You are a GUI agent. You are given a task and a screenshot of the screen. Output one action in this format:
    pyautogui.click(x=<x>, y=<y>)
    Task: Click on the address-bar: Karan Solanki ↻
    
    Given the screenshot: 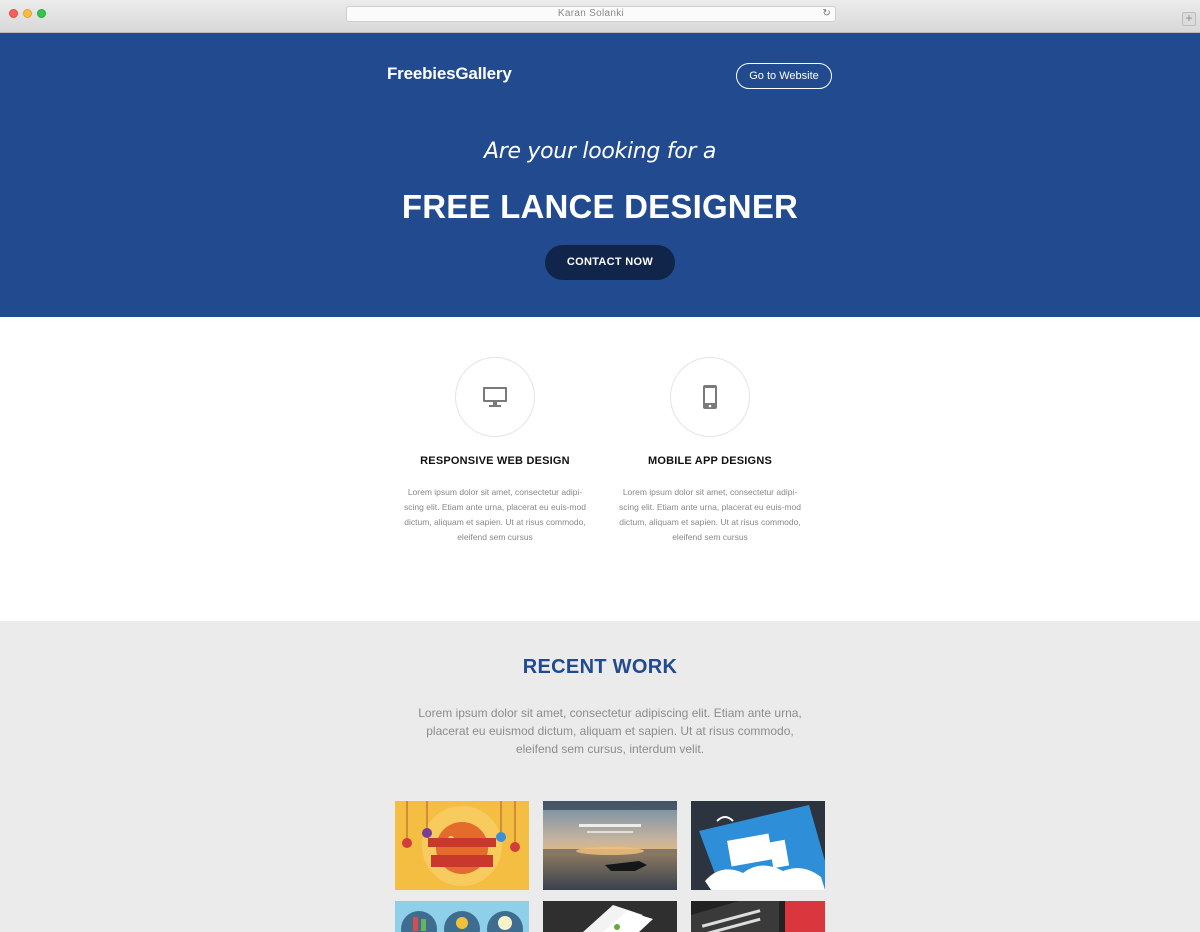 What is the action you would take?
    pyautogui.click(x=591, y=14)
    